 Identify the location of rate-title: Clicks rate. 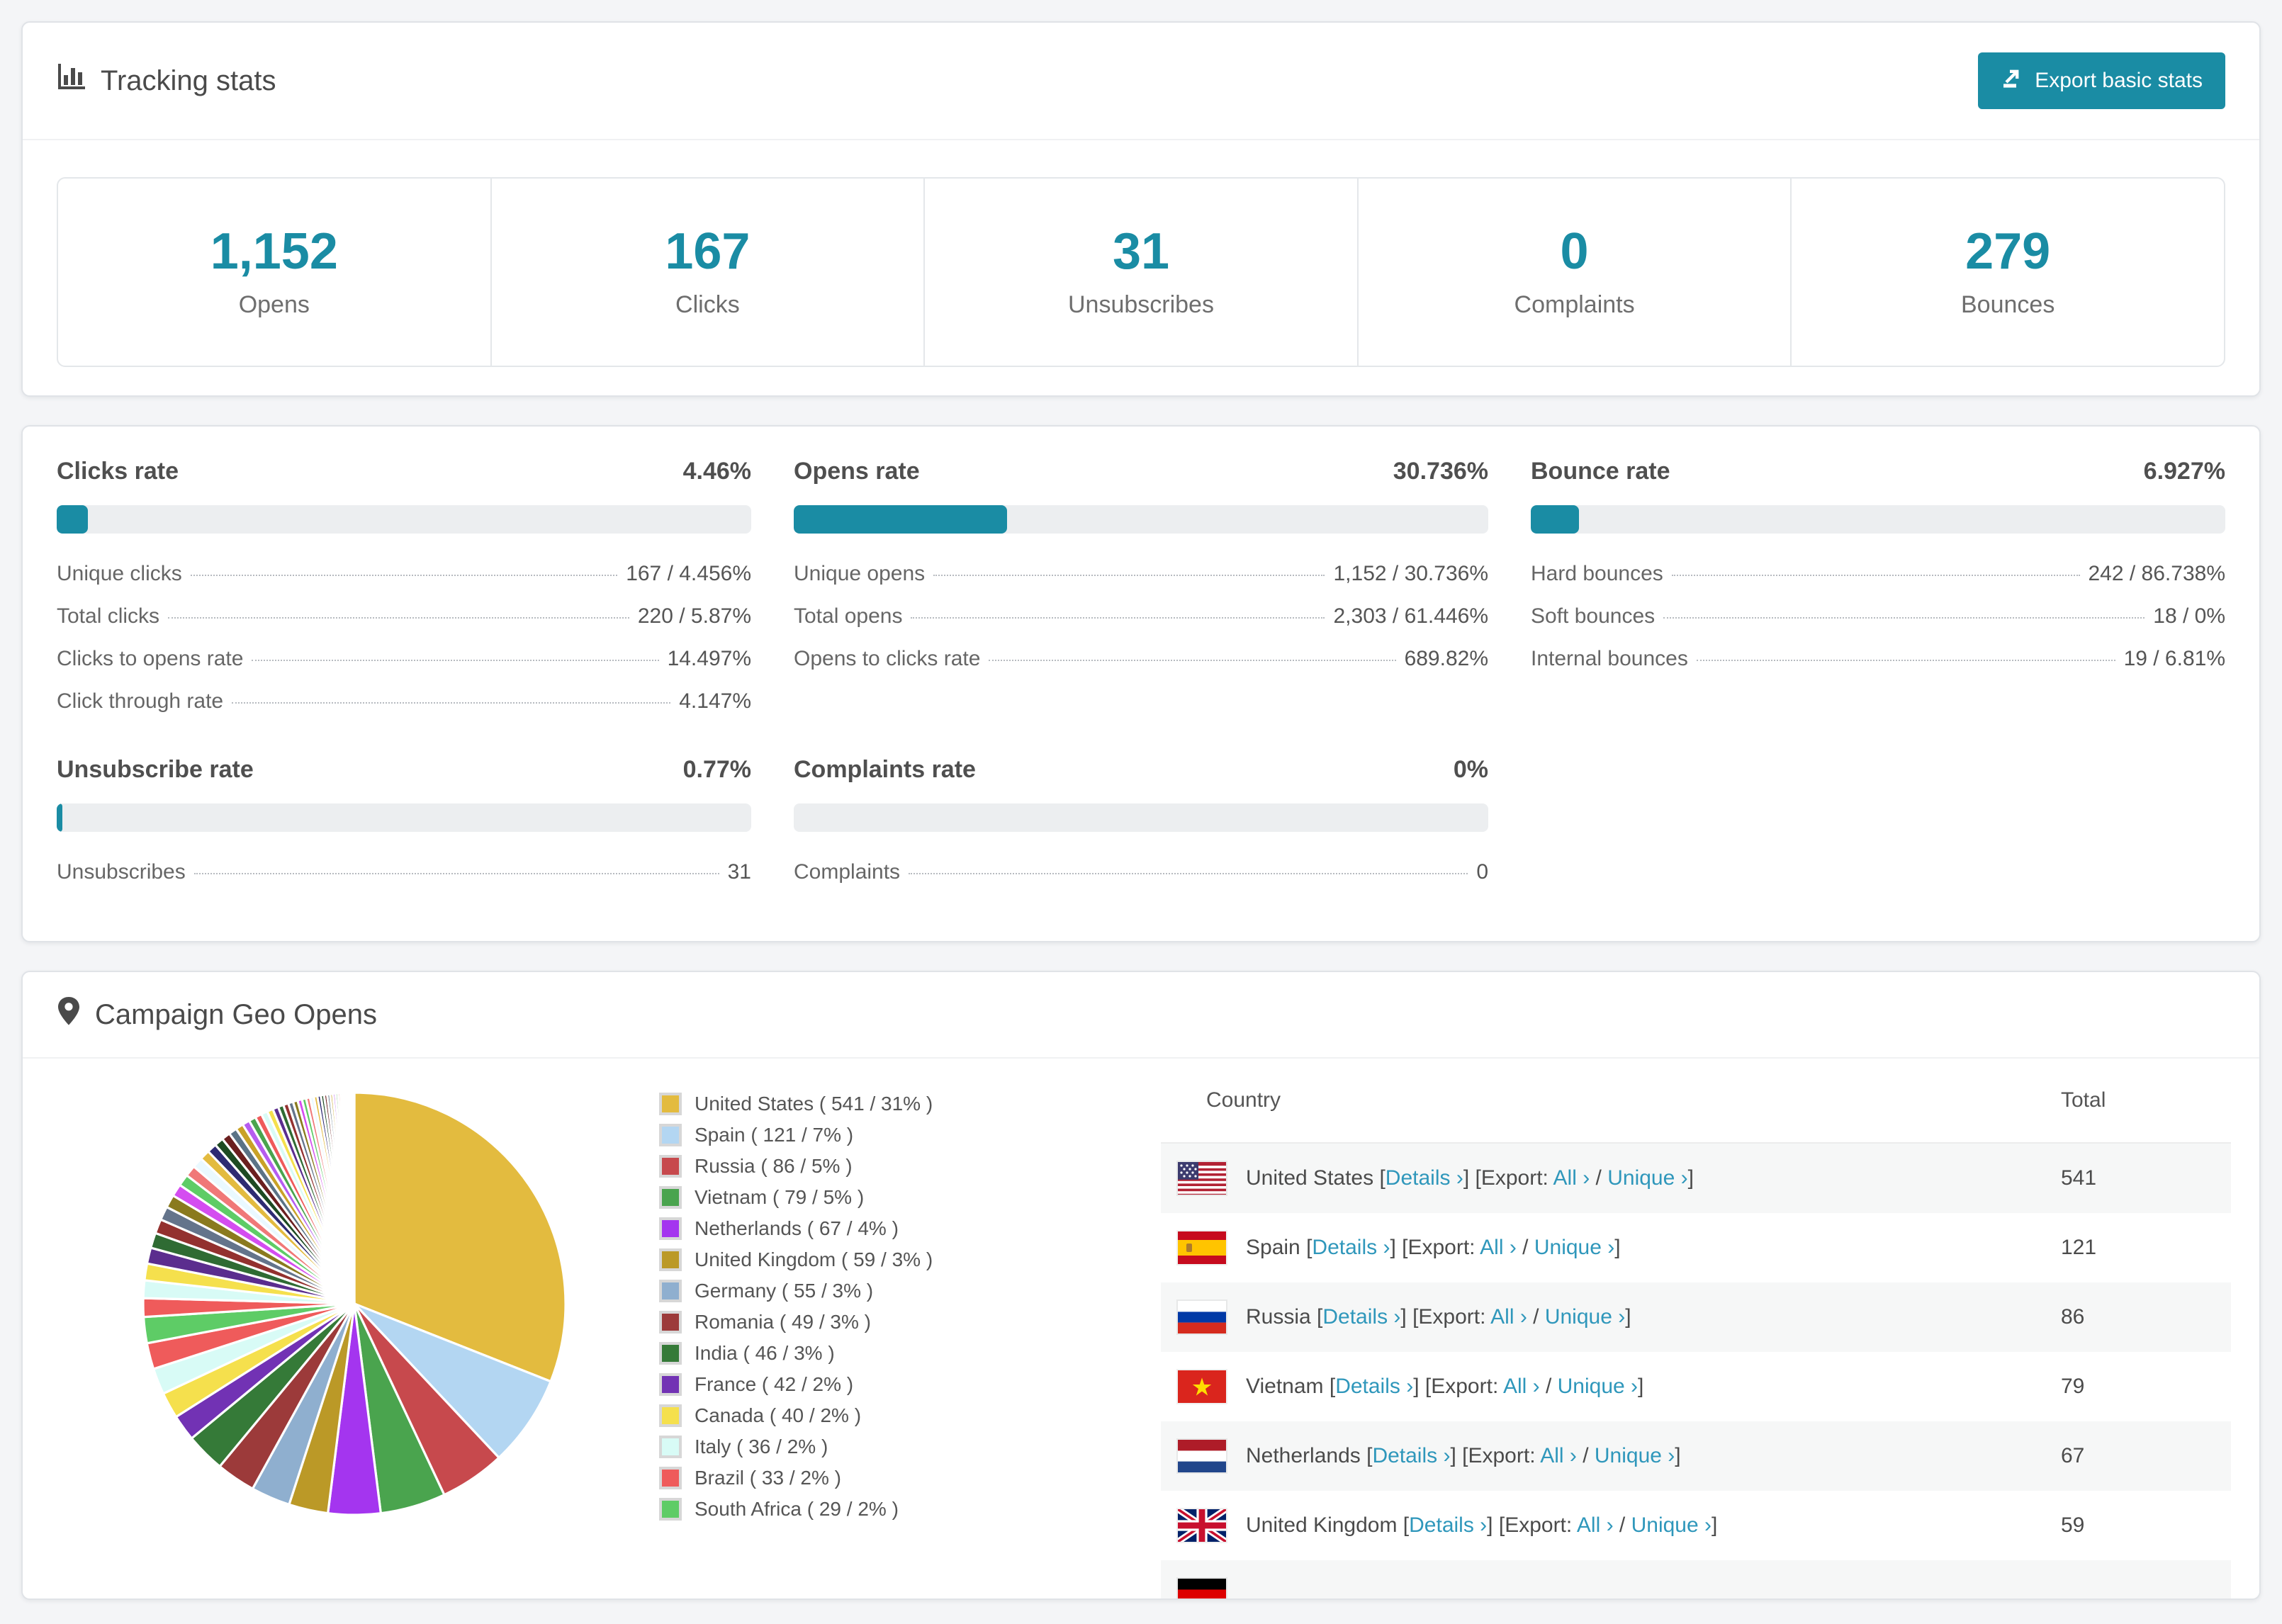
(118, 471).